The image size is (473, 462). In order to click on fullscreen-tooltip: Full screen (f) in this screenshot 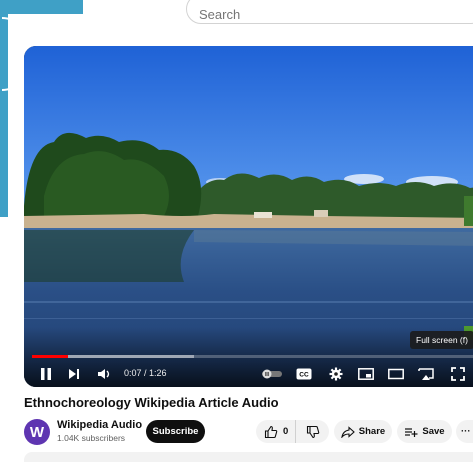, I will do `click(441, 340)`.